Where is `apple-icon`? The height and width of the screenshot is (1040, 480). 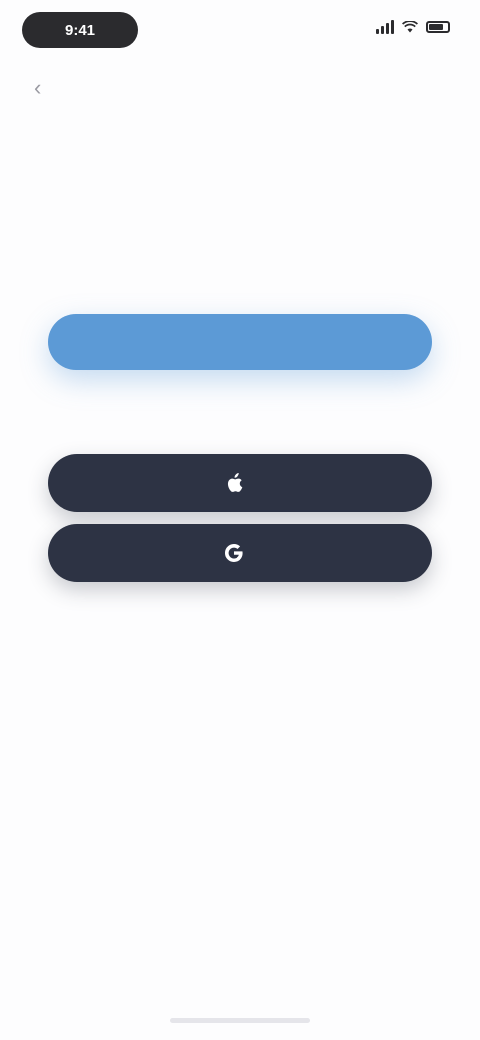 apple-icon is located at coordinates (234, 483).